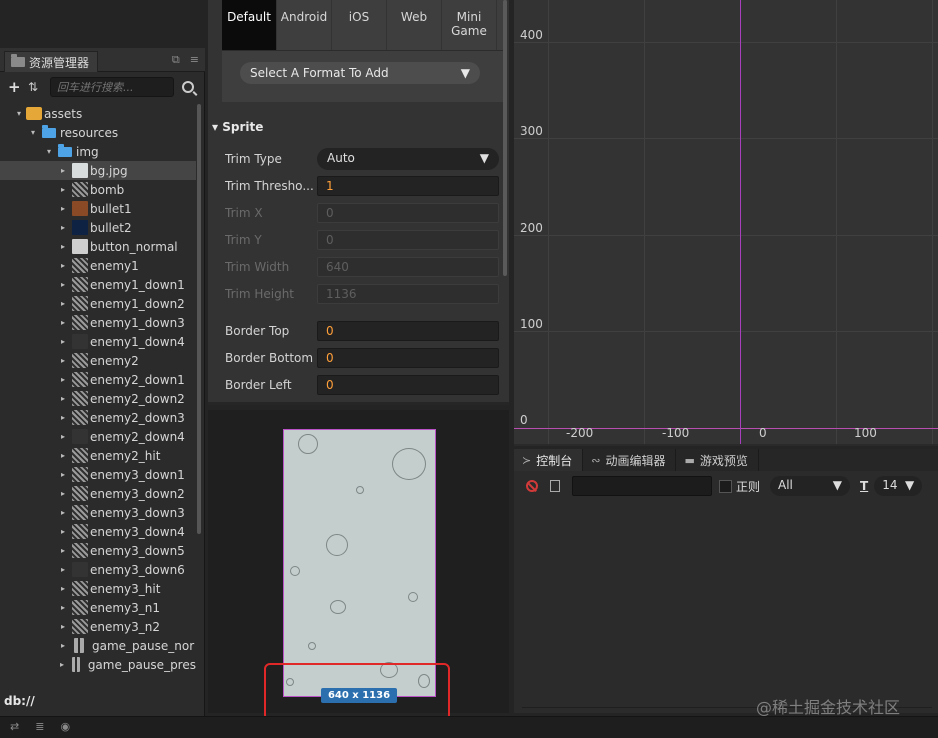  I want to click on db-path: db://, so click(19, 701).